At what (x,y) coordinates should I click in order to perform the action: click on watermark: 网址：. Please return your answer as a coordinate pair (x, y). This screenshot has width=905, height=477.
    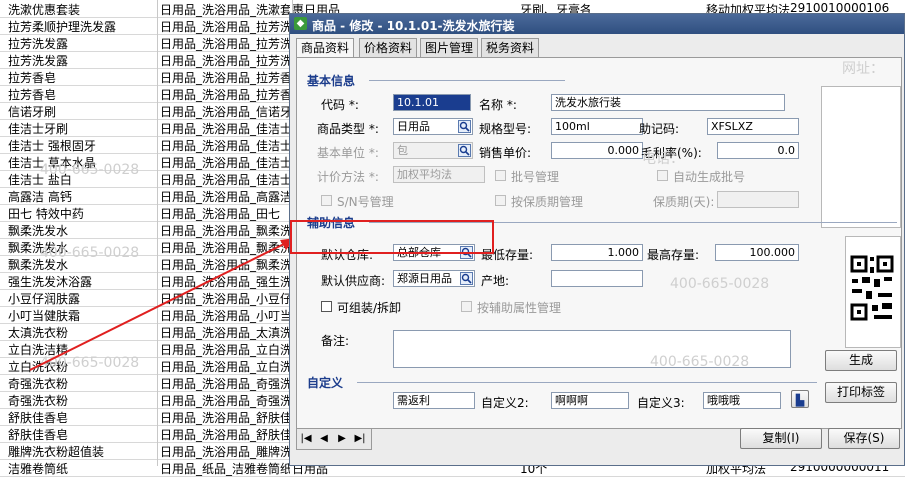
    Looking at the image, I should click on (863, 69).